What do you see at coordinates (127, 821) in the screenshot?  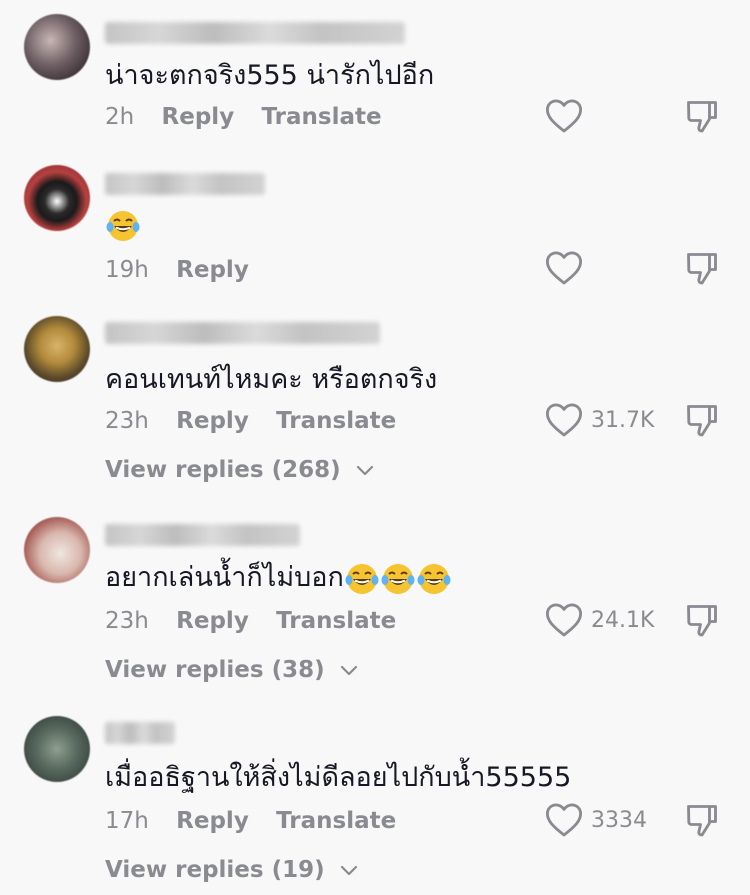 I see `comment-time: 17h` at bounding box center [127, 821].